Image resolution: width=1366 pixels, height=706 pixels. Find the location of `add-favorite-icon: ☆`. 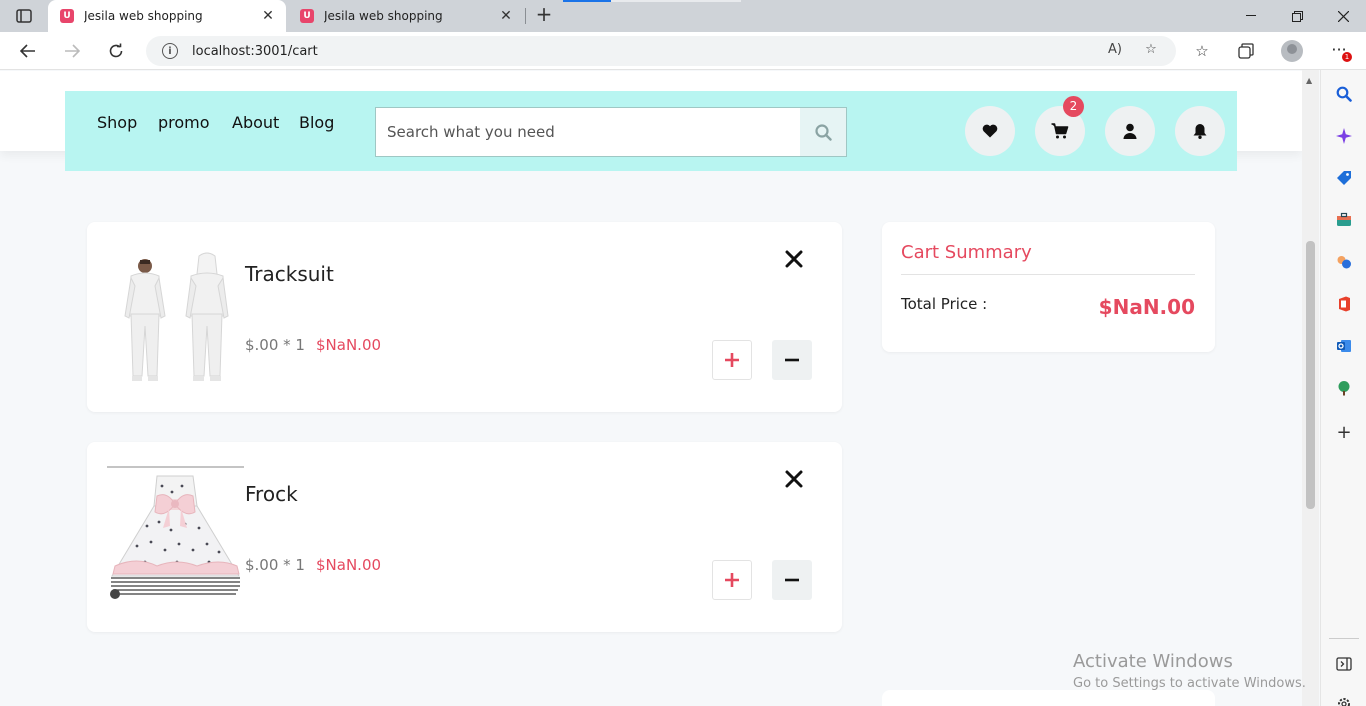

add-favorite-icon: ☆ is located at coordinates (1151, 51).